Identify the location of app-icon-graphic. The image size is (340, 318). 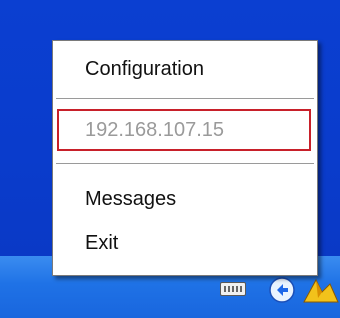
(321, 290).